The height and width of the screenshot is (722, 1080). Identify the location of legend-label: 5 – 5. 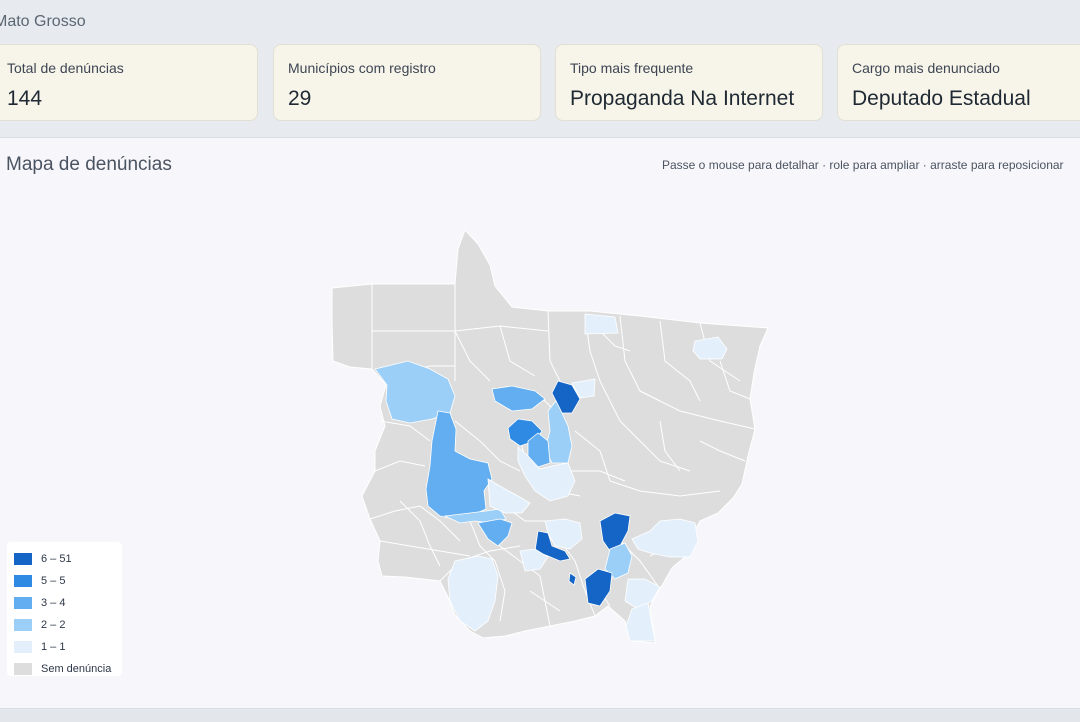
(53, 581).